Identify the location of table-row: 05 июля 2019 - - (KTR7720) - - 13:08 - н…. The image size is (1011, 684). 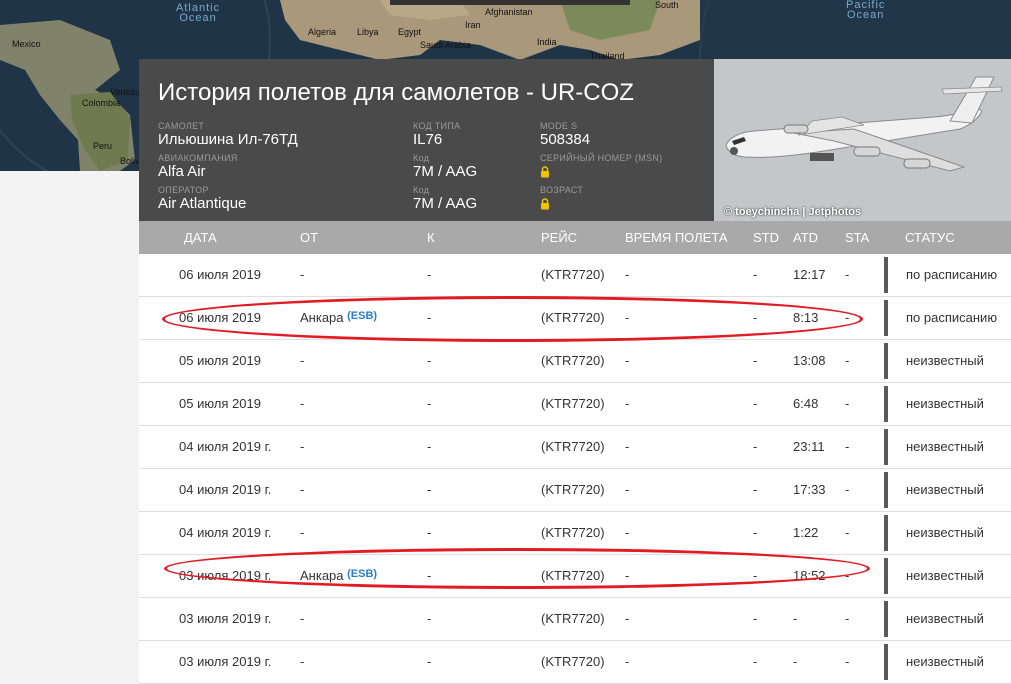
(575, 361).